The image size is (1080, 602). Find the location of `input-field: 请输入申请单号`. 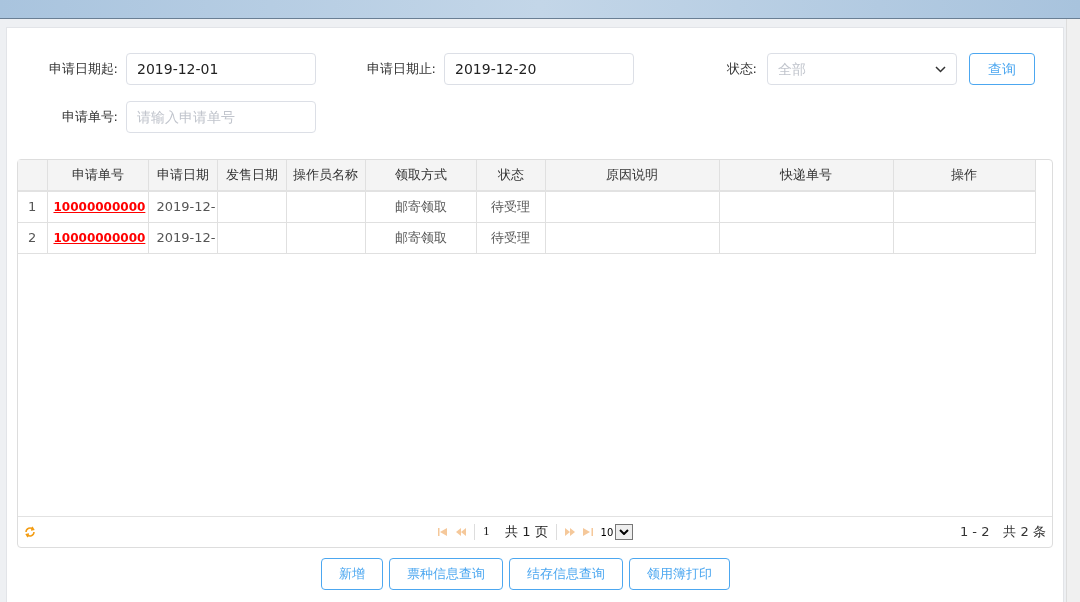

input-field: 请输入申请单号 is located at coordinates (221, 117).